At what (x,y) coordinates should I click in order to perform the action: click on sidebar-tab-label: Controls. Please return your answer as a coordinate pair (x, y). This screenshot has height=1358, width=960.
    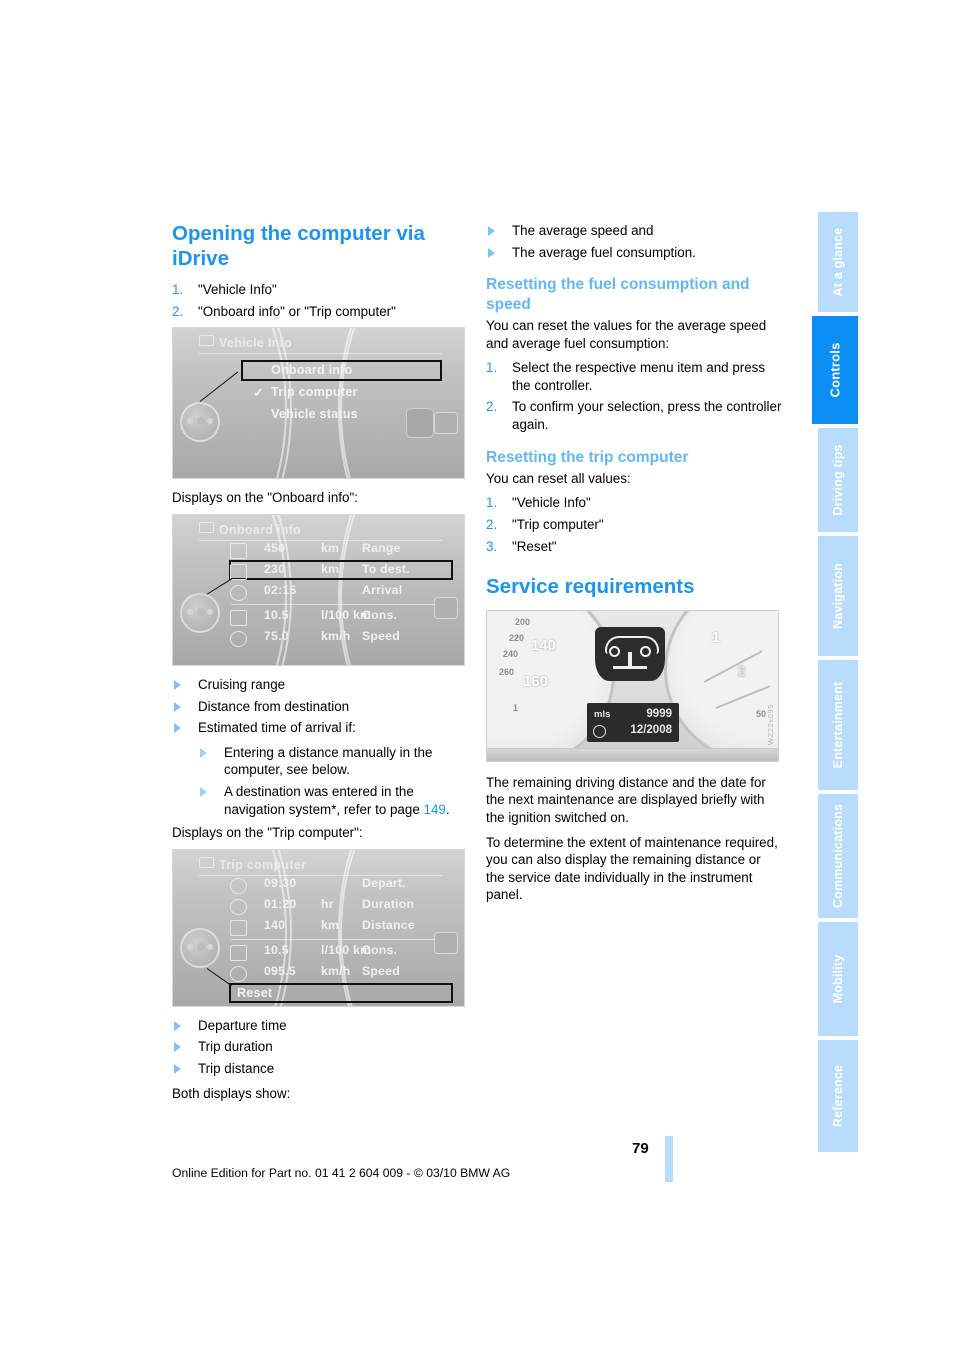
    Looking at the image, I should click on (835, 370).